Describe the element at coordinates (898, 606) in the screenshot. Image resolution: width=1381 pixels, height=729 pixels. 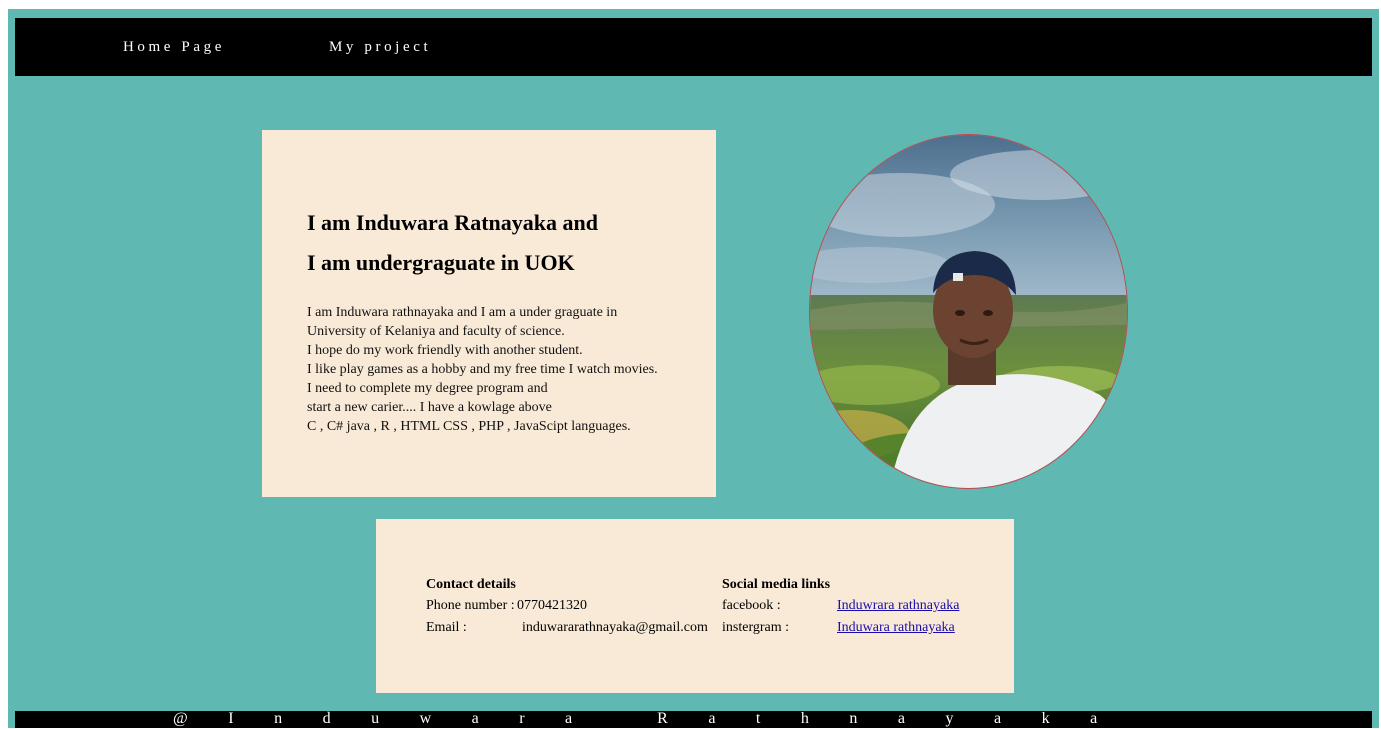
I see `facebook-link: Induwrara rathnayaka` at that location.